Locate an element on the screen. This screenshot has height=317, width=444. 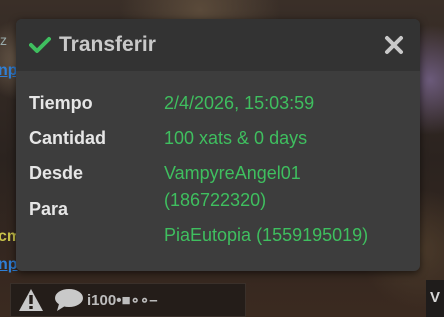
to-label: Para is located at coordinates (49, 209).